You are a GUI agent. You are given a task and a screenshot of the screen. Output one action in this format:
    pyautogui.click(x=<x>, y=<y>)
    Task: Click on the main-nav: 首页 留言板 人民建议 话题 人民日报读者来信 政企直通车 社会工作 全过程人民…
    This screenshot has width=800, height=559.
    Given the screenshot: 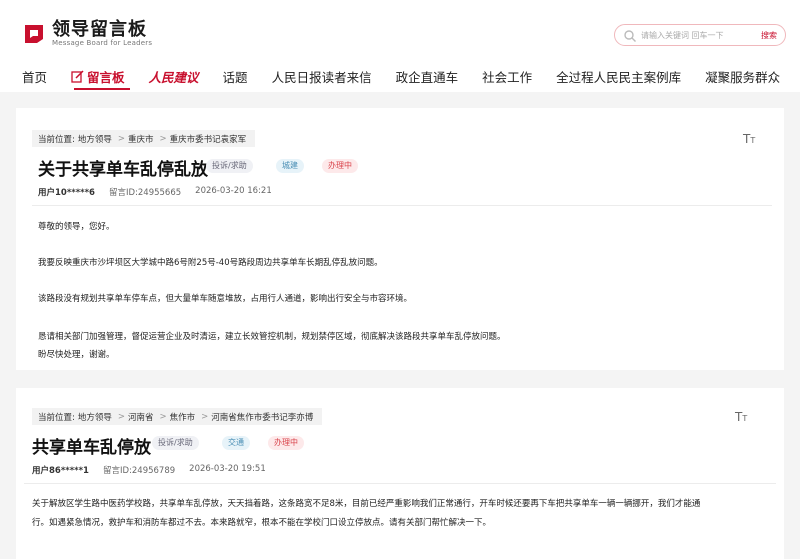 What is the action you would take?
    pyautogui.click(x=411, y=76)
    